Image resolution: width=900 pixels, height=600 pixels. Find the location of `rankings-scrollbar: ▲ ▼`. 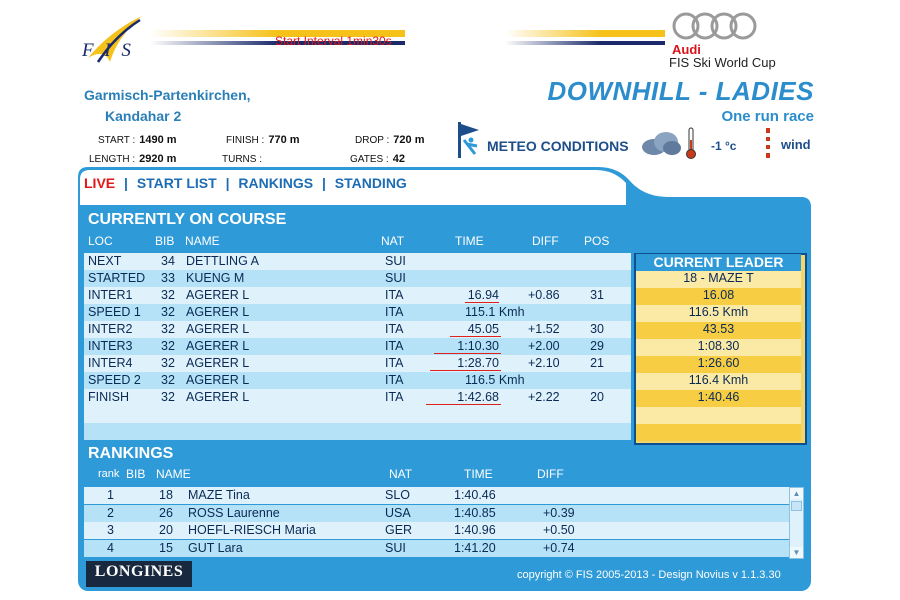

rankings-scrollbar: ▲ ▼ is located at coordinates (796, 523).